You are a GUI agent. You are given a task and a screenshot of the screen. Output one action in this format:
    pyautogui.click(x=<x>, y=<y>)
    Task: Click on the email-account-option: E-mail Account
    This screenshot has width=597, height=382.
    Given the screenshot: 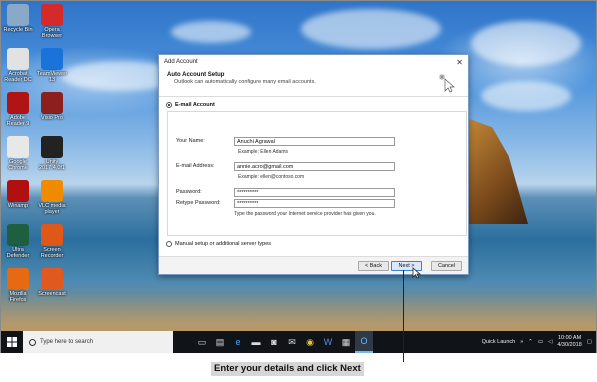 What is the action you would take?
    pyautogui.click(x=190, y=105)
    